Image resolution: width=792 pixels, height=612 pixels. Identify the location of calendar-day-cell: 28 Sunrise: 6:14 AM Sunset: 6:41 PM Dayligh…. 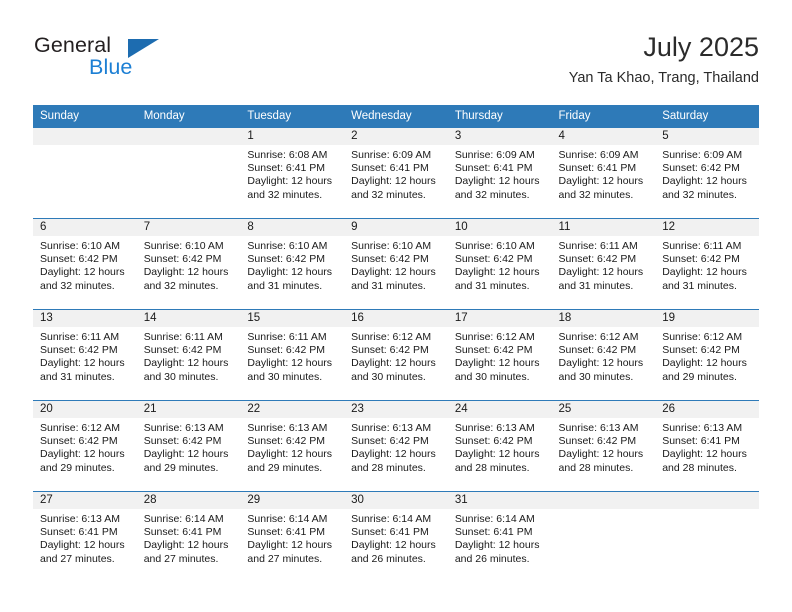
(188, 536).